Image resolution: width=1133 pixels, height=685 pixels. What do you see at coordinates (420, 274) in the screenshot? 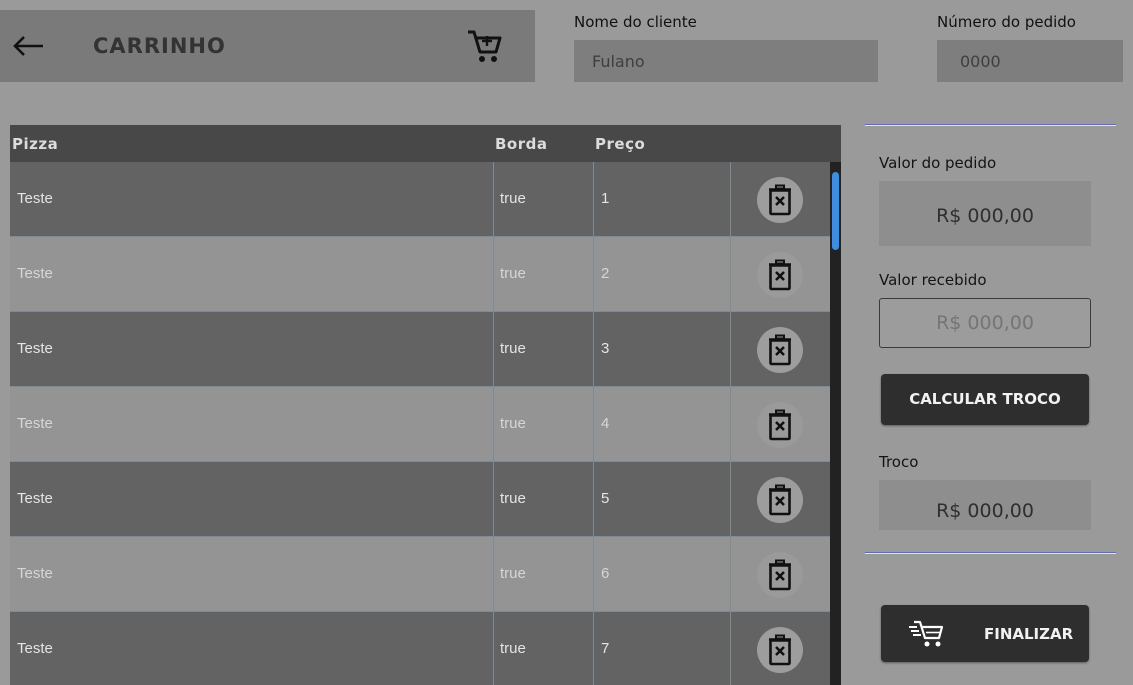
I see `table-row: Teste true 2` at bounding box center [420, 274].